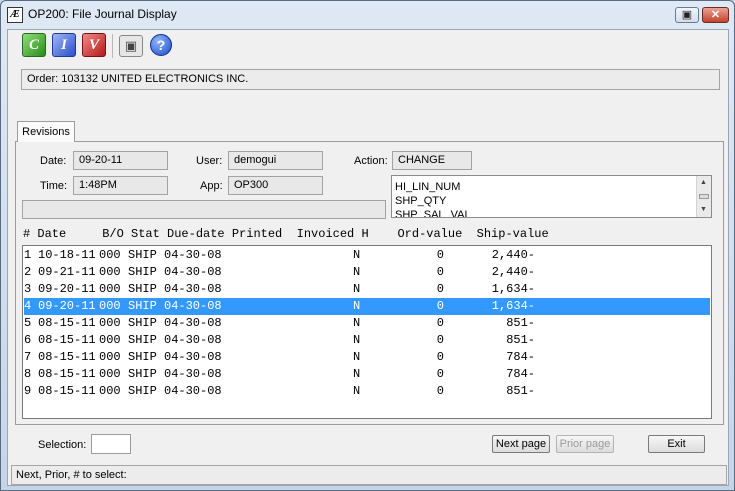 This screenshot has width=735, height=491. Describe the element at coordinates (551, 196) in the screenshot. I see `changed-fields-list: HI_LIN_NUM SHP_QTY SHP_SAL_VAL ▲ ▼` at that location.